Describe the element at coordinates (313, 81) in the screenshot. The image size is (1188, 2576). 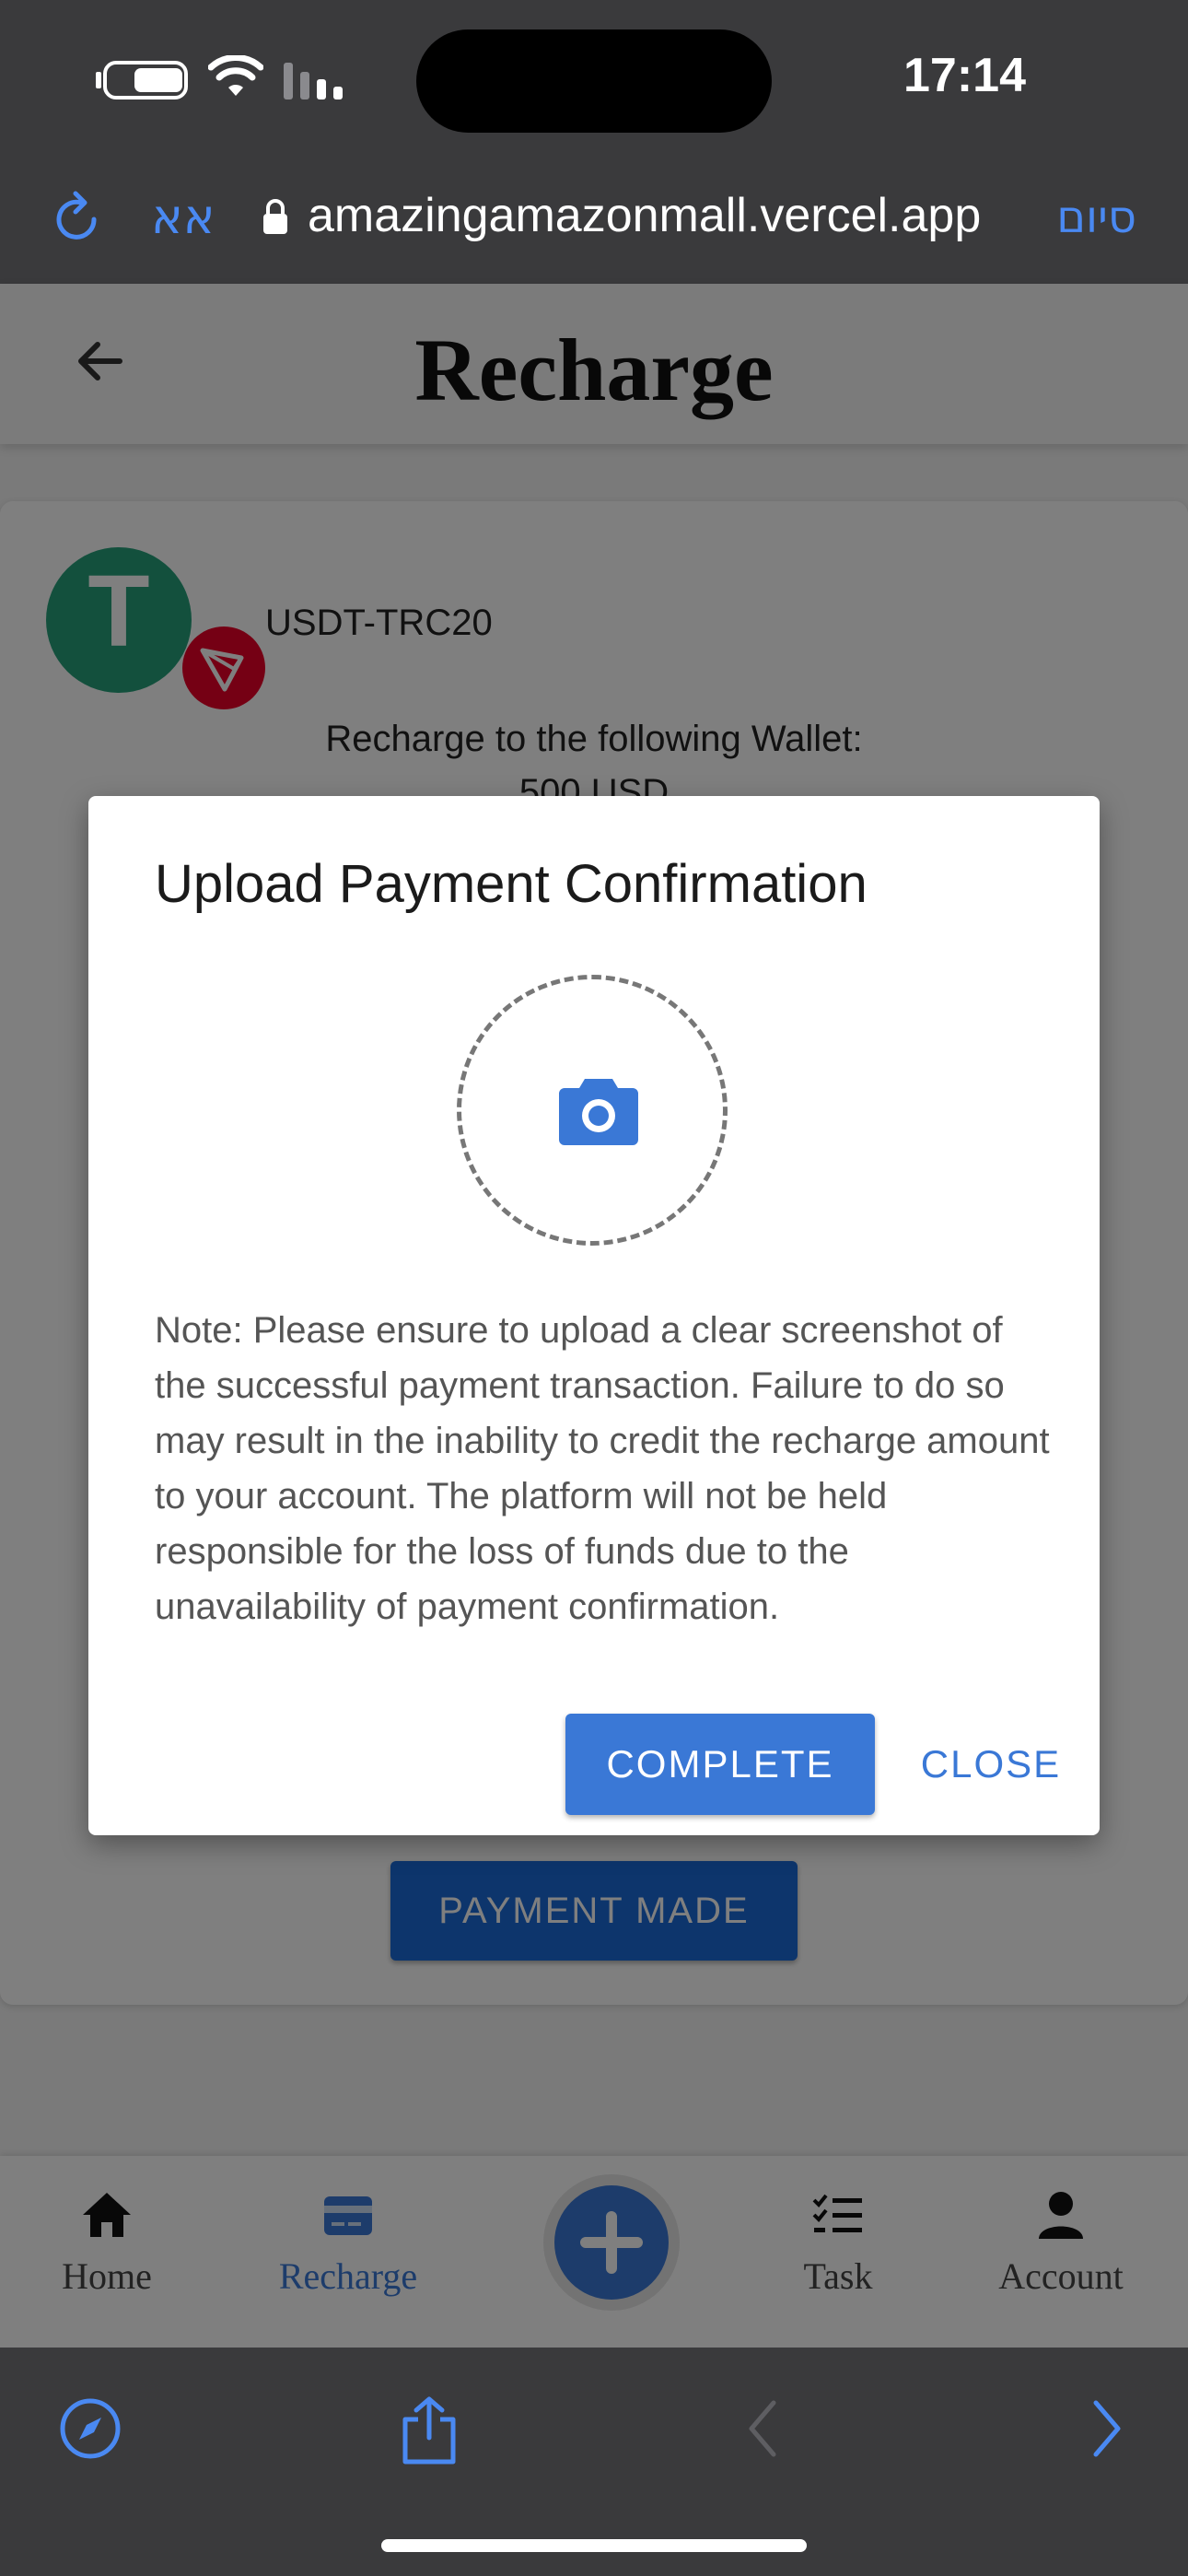
I see `cellular-signal-icon` at that location.